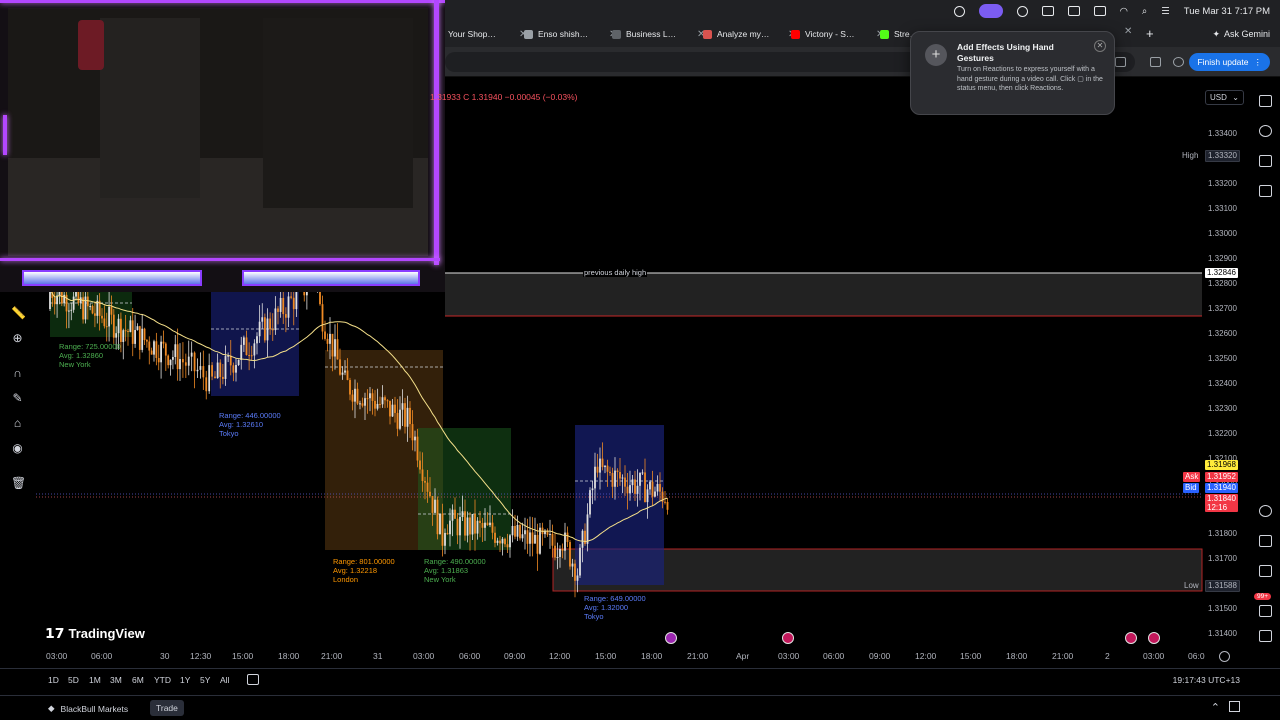 Image resolution: width=1280 pixels, height=720 pixels. What do you see at coordinates (1221, 488) in the screenshot?
I see `bid-value: 1.31940` at bounding box center [1221, 488].